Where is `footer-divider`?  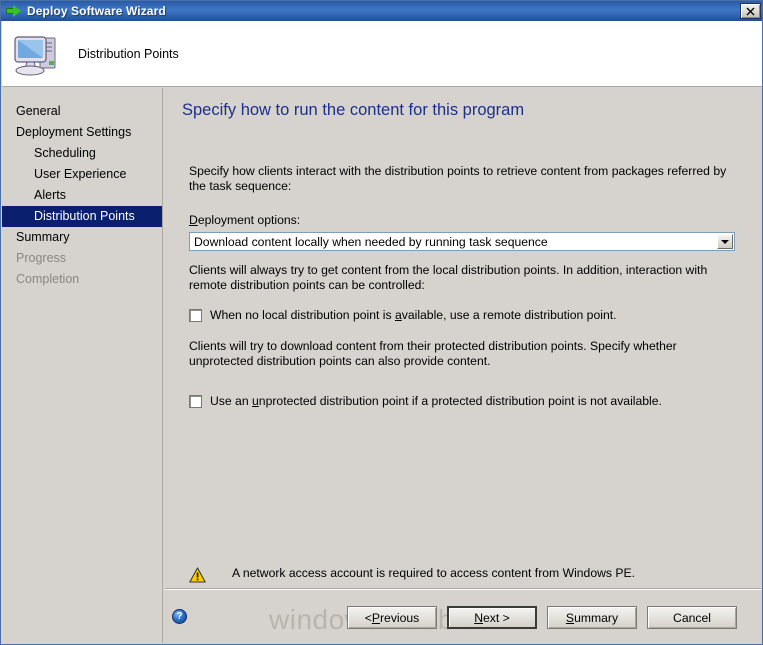
footer-divider is located at coordinates (463, 589).